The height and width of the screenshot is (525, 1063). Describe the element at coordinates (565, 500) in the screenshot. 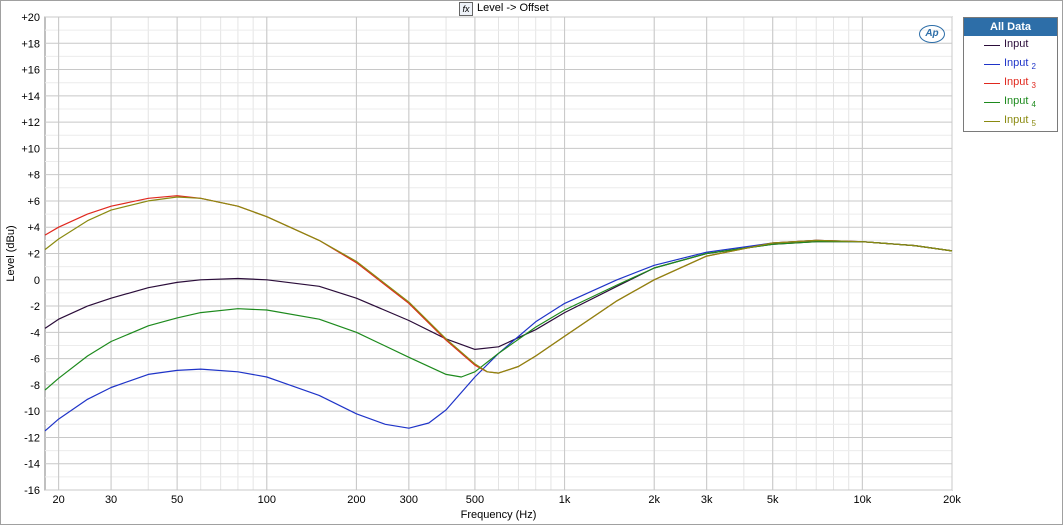

I see `x-tick-label: 1k` at that location.